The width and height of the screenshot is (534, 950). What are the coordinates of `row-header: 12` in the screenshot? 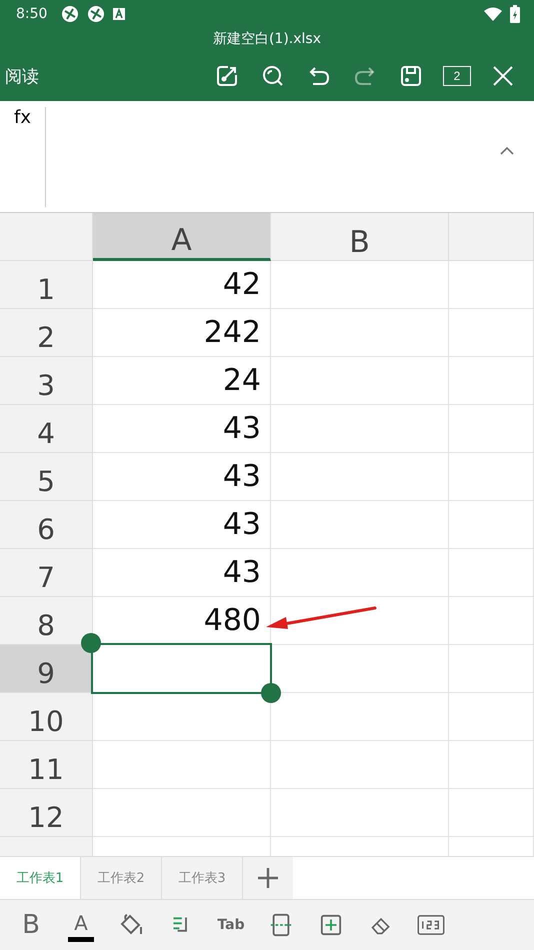 It's located at (46, 813).